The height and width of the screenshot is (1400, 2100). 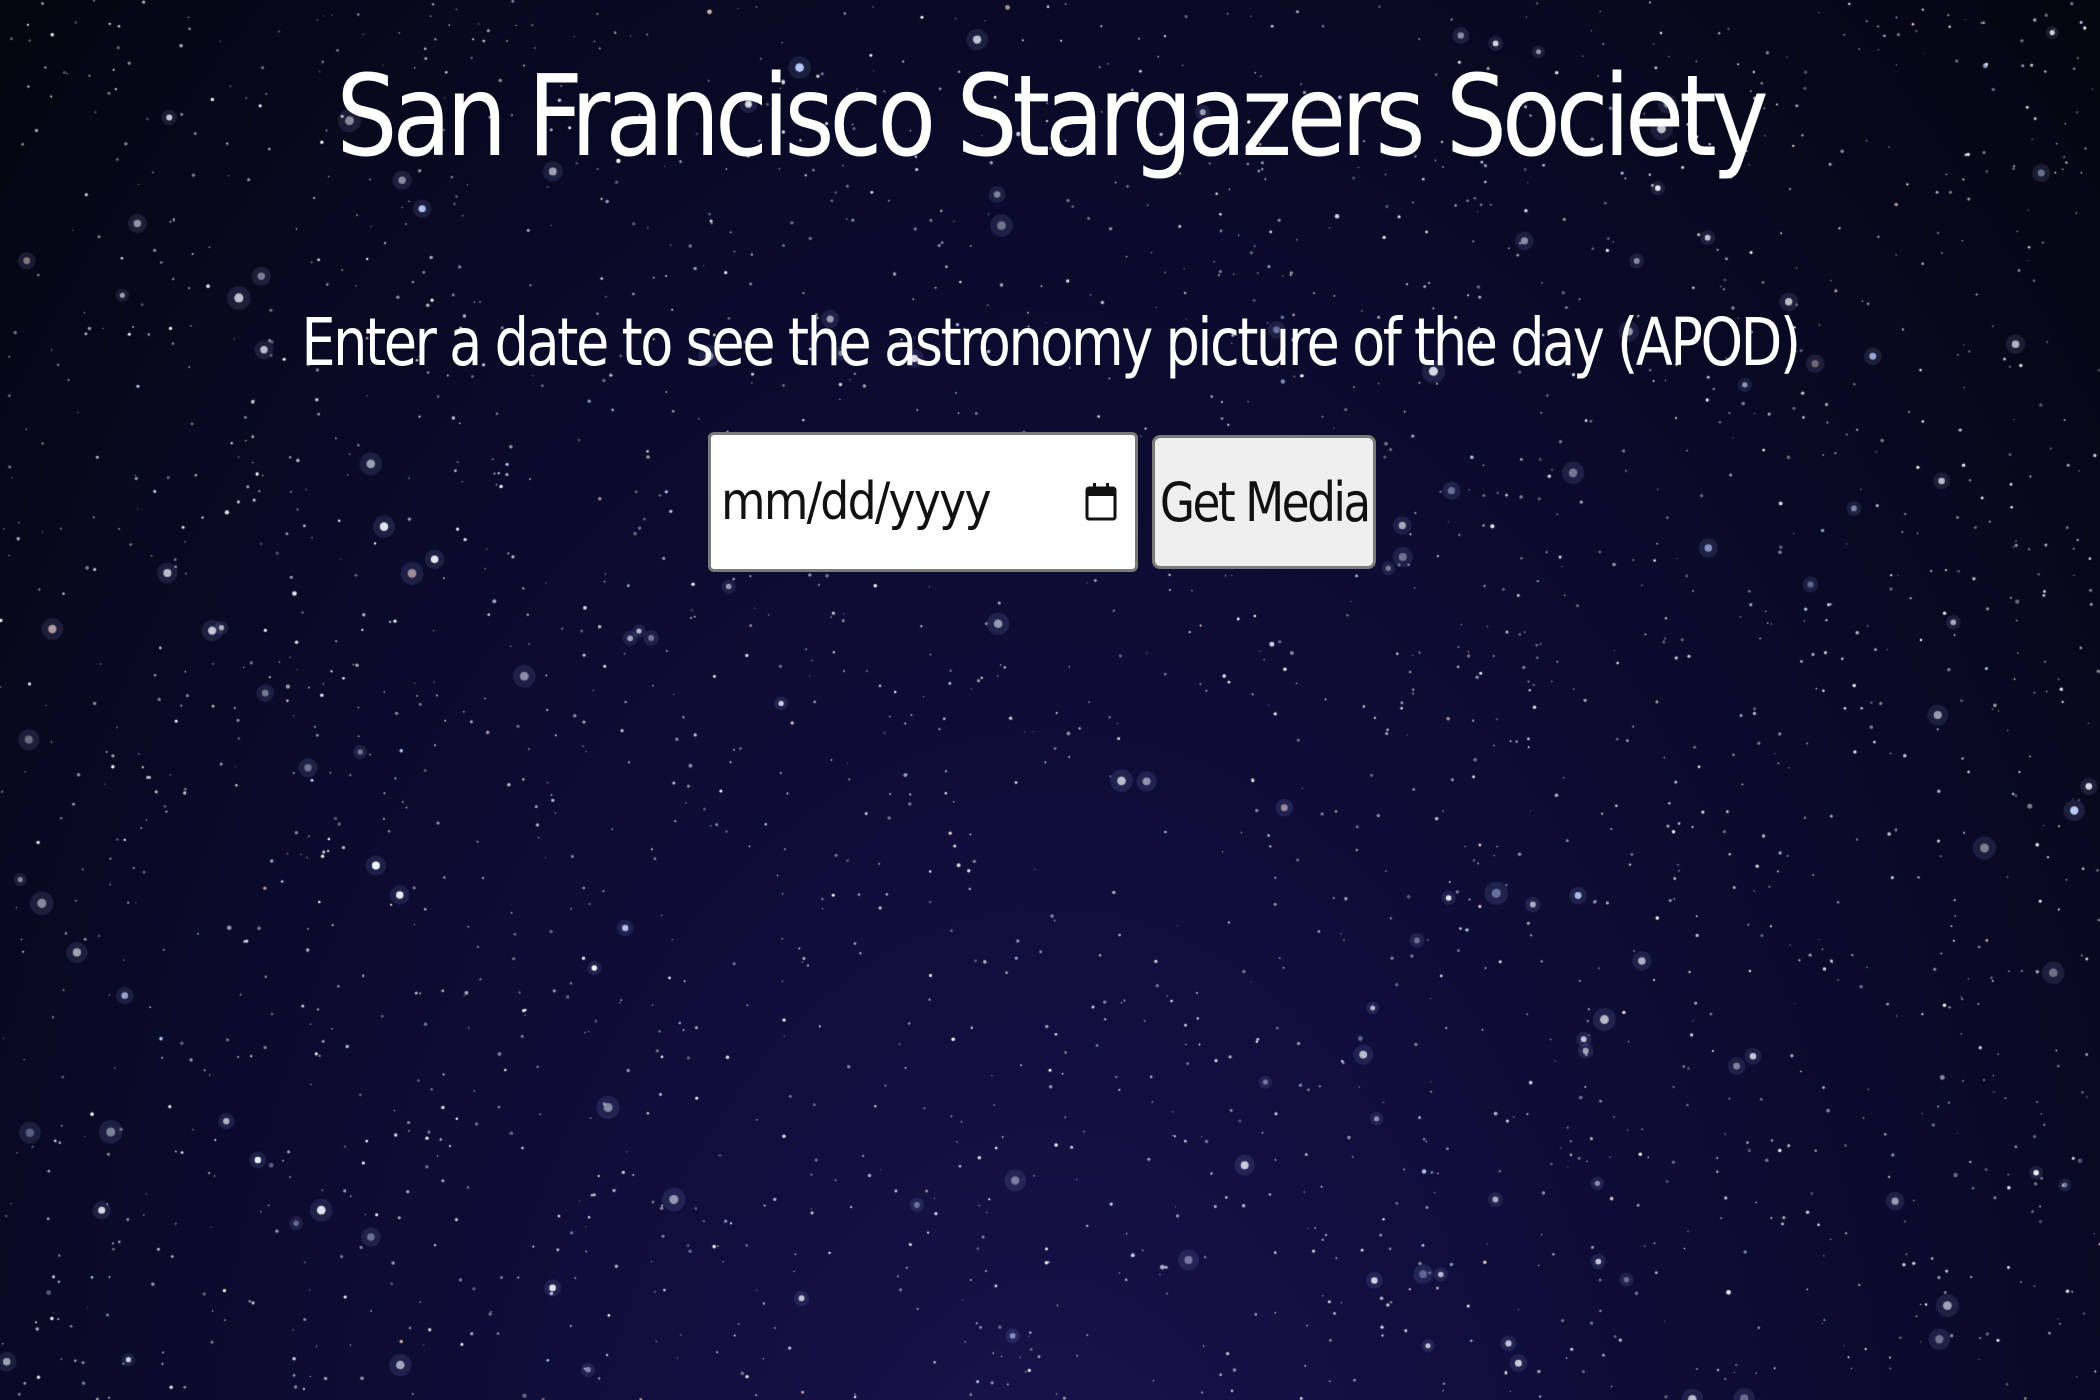 I want to click on calendar-icon, so click(x=1101, y=502).